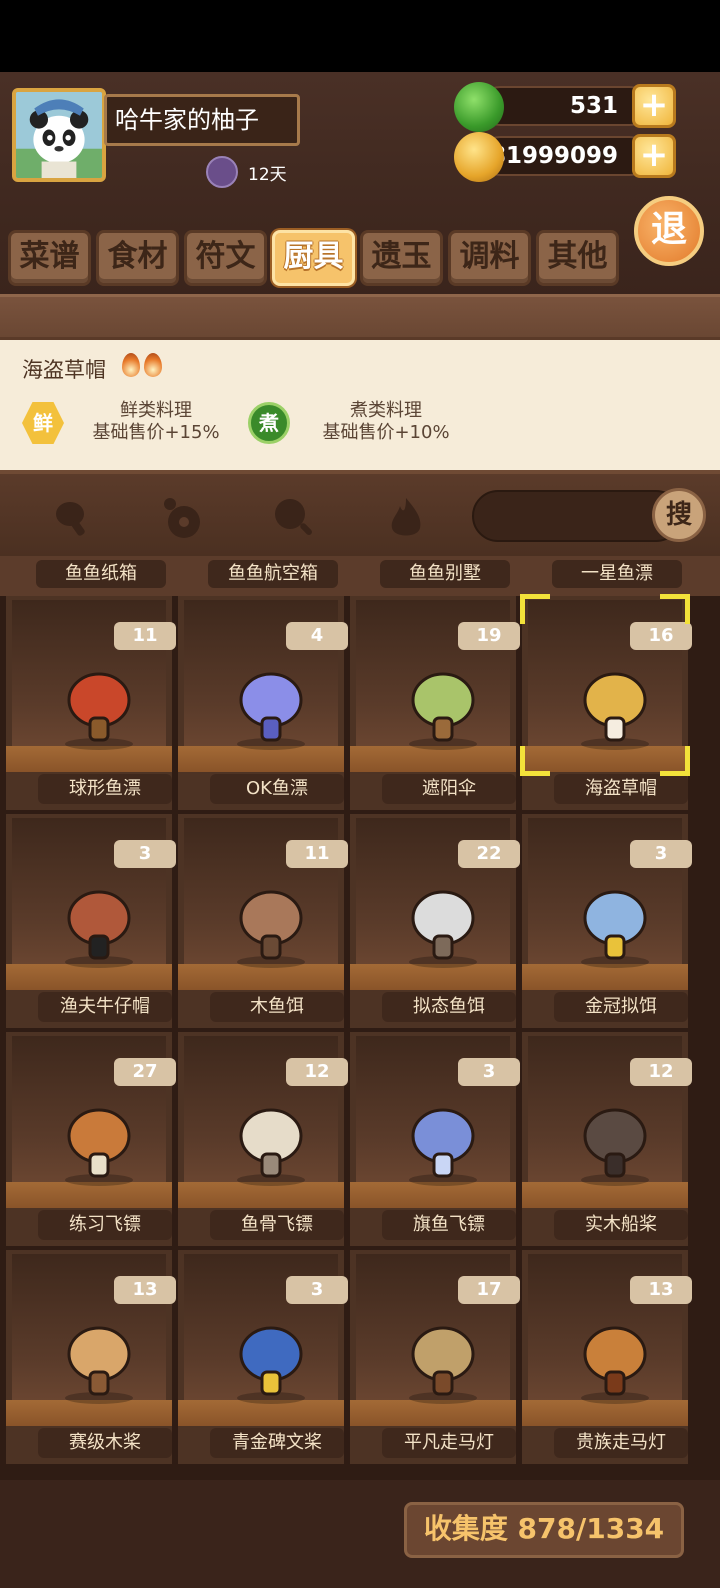 Image resolution: width=720 pixels, height=1588 pixels. What do you see at coordinates (360, 317) in the screenshot?
I see `wood-divider` at bounding box center [360, 317].